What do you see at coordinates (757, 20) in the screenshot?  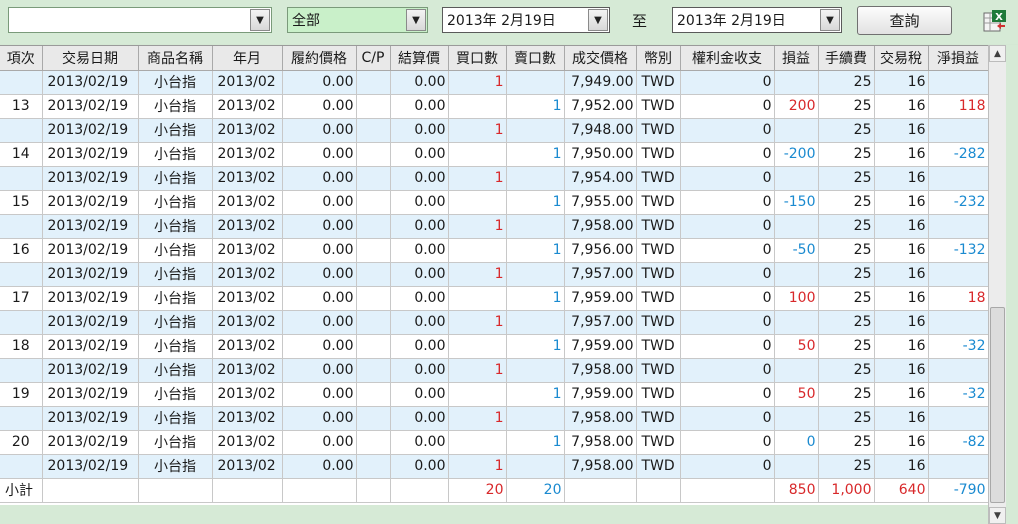 I see `date-to-picker: 2013年 2月19日 ▼` at bounding box center [757, 20].